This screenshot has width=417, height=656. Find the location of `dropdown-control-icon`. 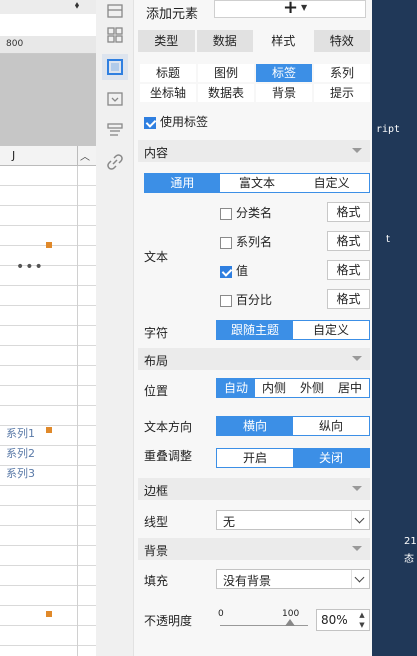

dropdown-control-icon is located at coordinates (115, 99).